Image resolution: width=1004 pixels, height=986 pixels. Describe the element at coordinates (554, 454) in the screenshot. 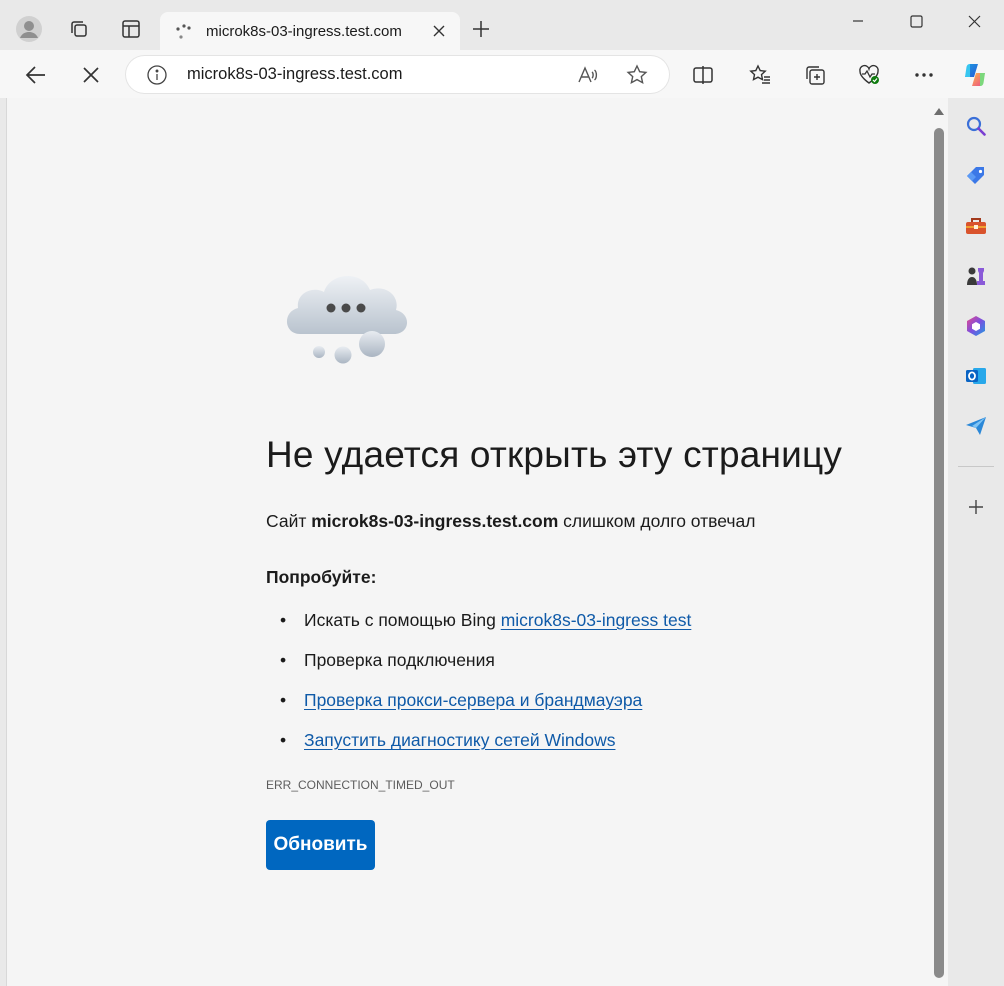

I see `error-title: Не удается открыть эту страницу` at that location.